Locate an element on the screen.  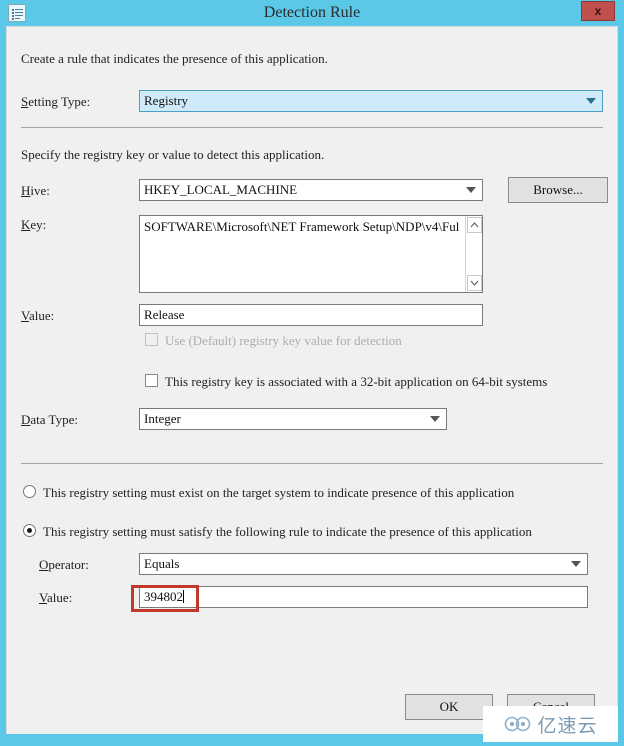
setting-type-label: Setting Type: is located at coordinates (56, 101).